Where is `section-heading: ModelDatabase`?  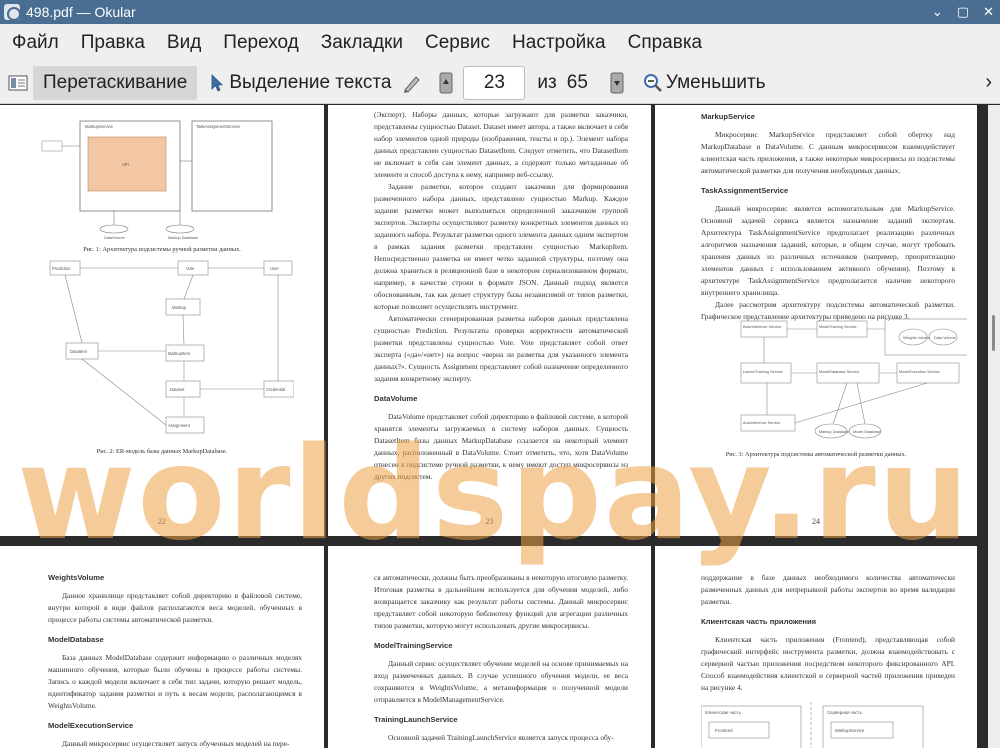 section-heading: ModelDatabase is located at coordinates (76, 639).